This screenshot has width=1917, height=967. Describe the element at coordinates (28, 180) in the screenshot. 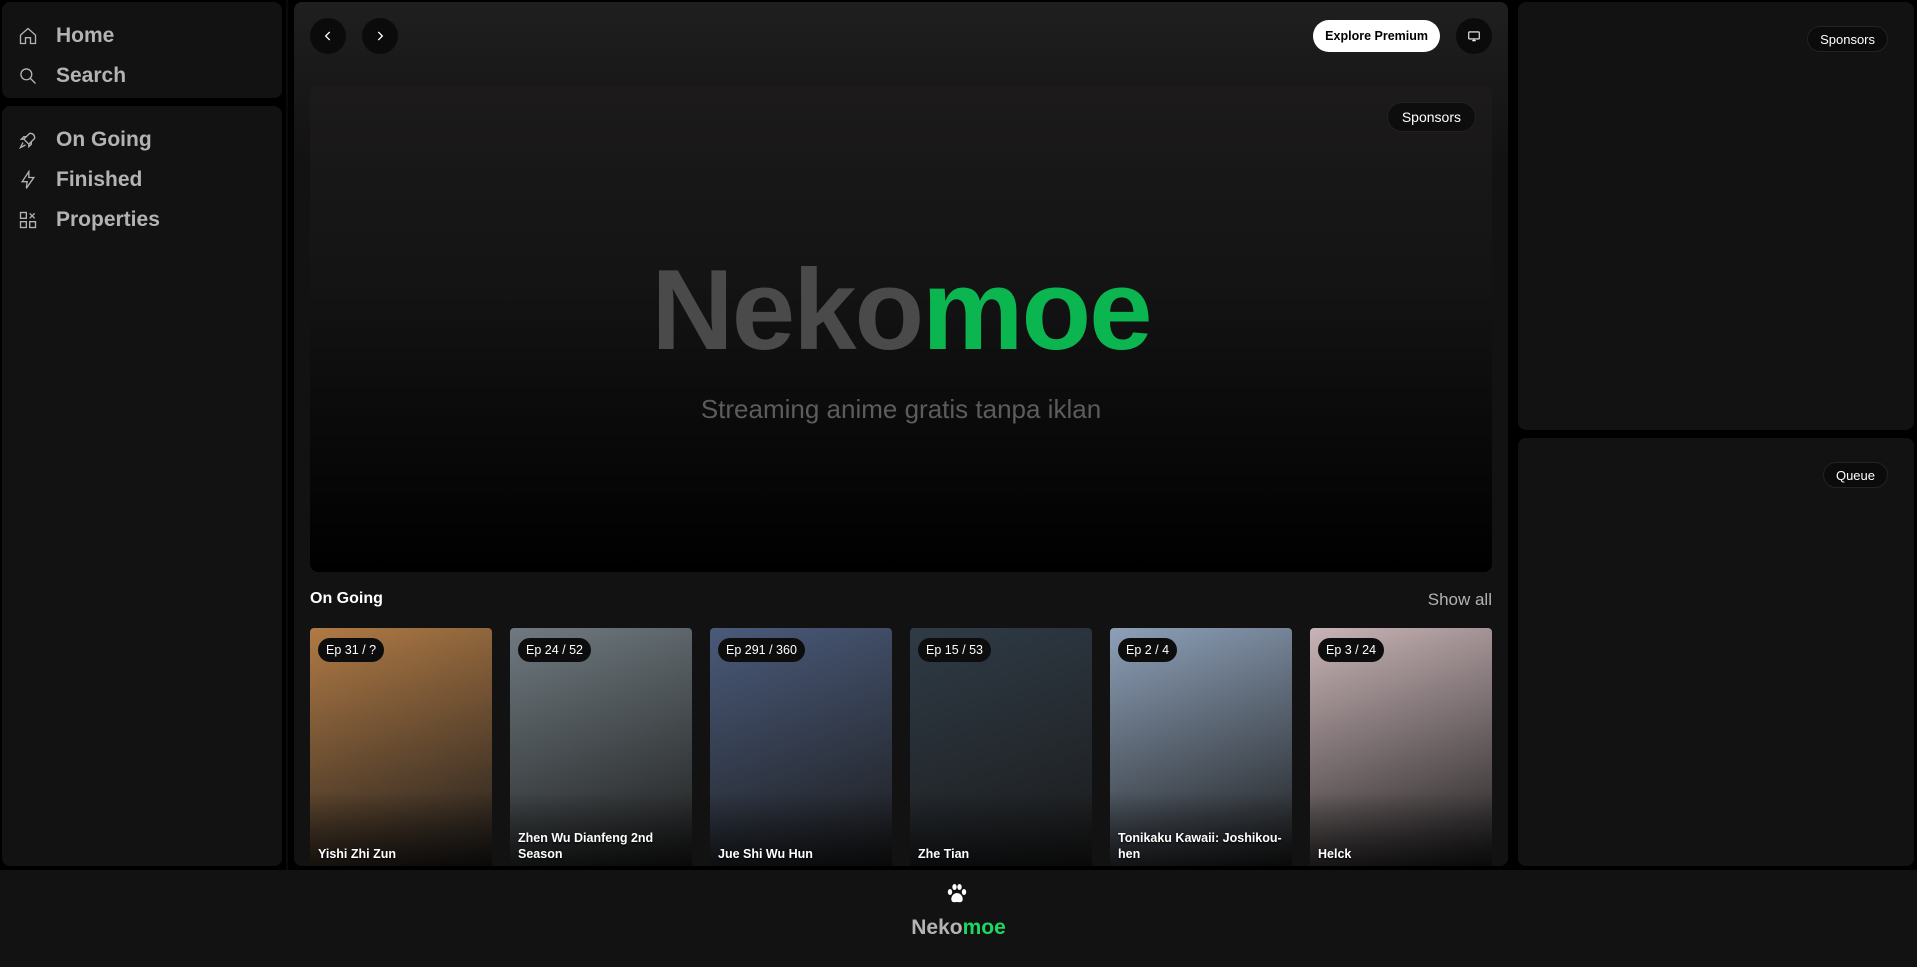

I see `lightning-icon` at that location.